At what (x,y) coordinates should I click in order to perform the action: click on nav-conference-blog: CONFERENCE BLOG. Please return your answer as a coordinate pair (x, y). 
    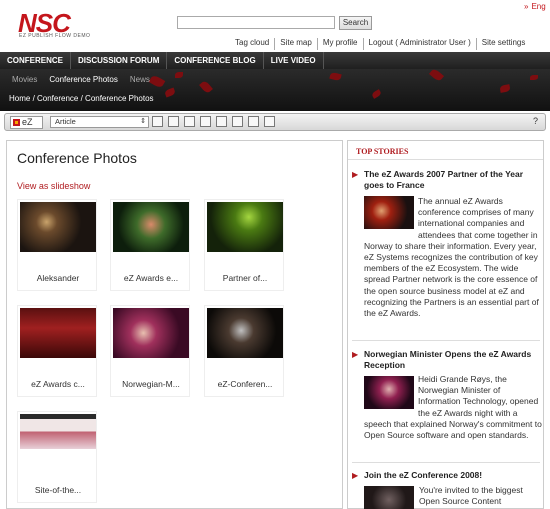
    Looking at the image, I should click on (215, 60).